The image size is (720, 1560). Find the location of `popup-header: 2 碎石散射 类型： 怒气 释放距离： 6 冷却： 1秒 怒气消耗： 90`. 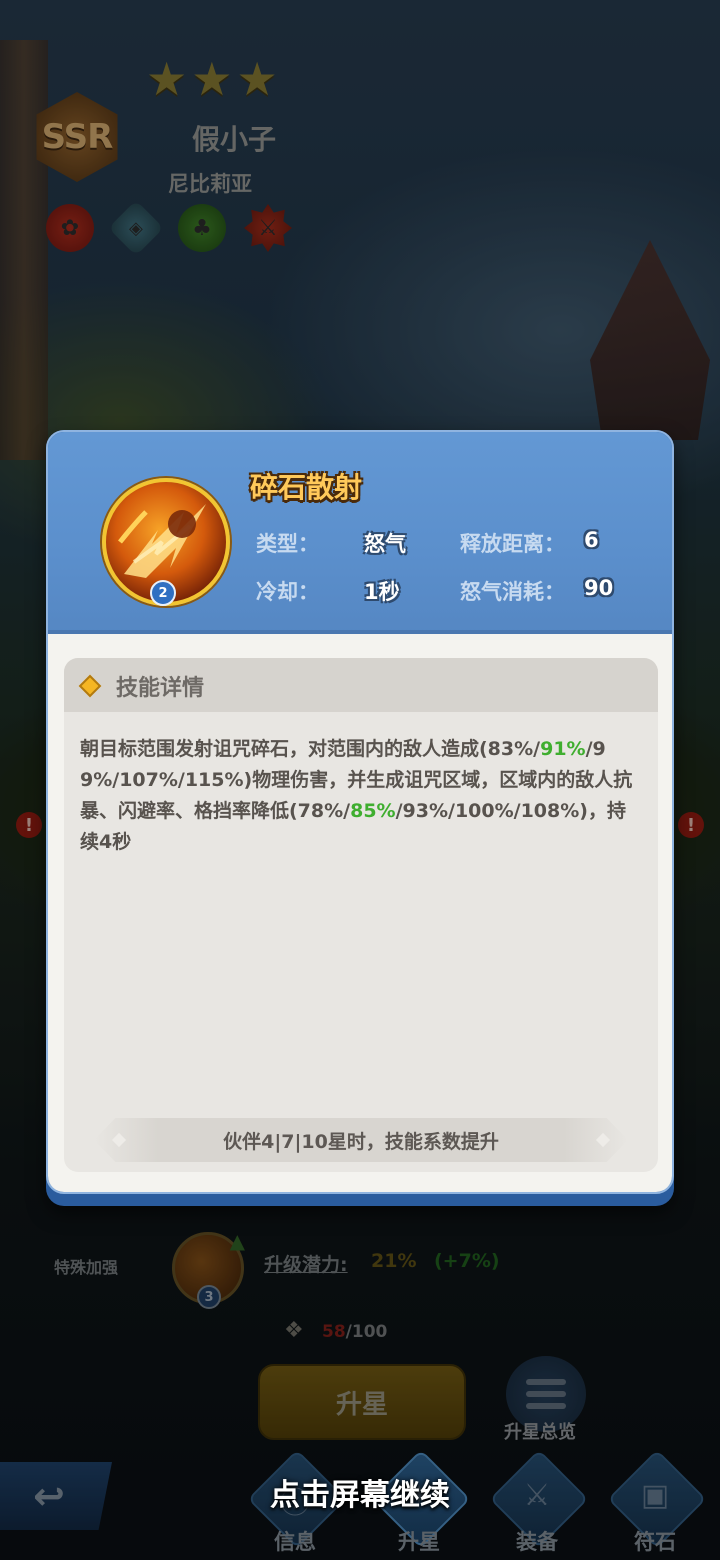

popup-header: 2 碎石散射 类型： 怒气 释放距离： 6 冷却： 1秒 怒气消耗： 90 is located at coordinates (360, 533).